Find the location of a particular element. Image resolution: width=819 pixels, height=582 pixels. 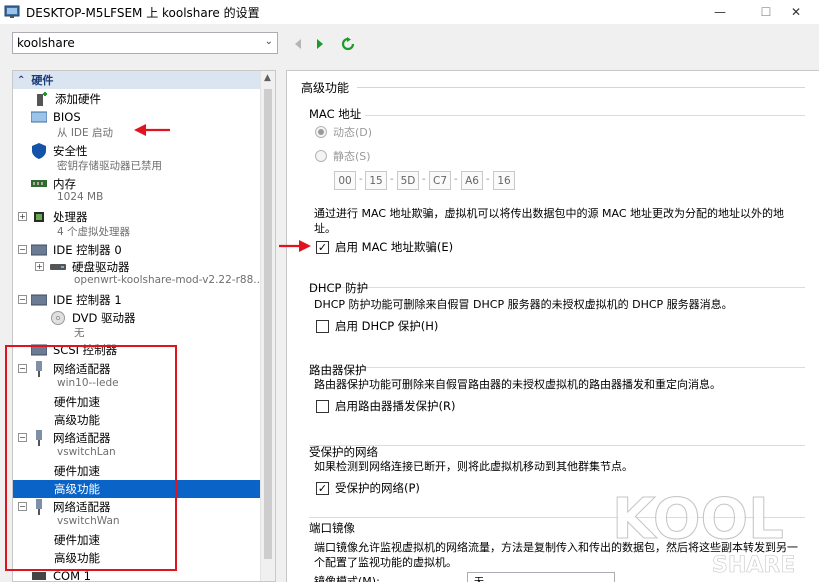

checkbox-label: 启用路由器播发保护(R) is located at coordinates (395, 406).